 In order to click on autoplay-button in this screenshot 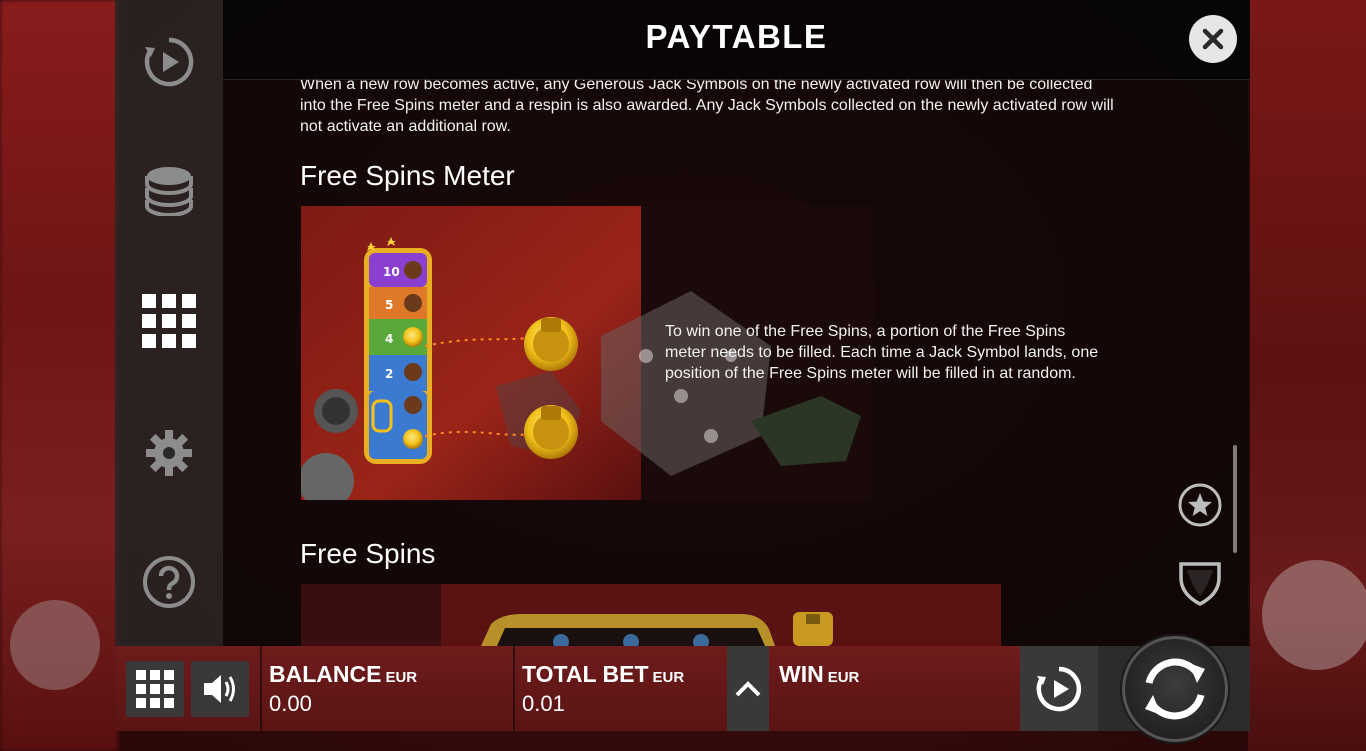, I will do `click(1059, 688)`.